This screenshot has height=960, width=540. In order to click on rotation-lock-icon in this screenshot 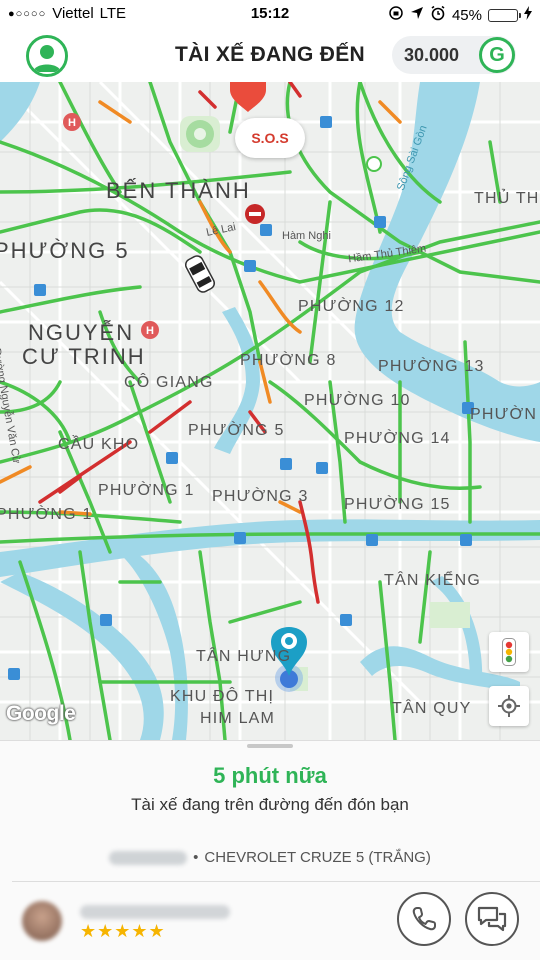, I will do `click(396, 15)`.